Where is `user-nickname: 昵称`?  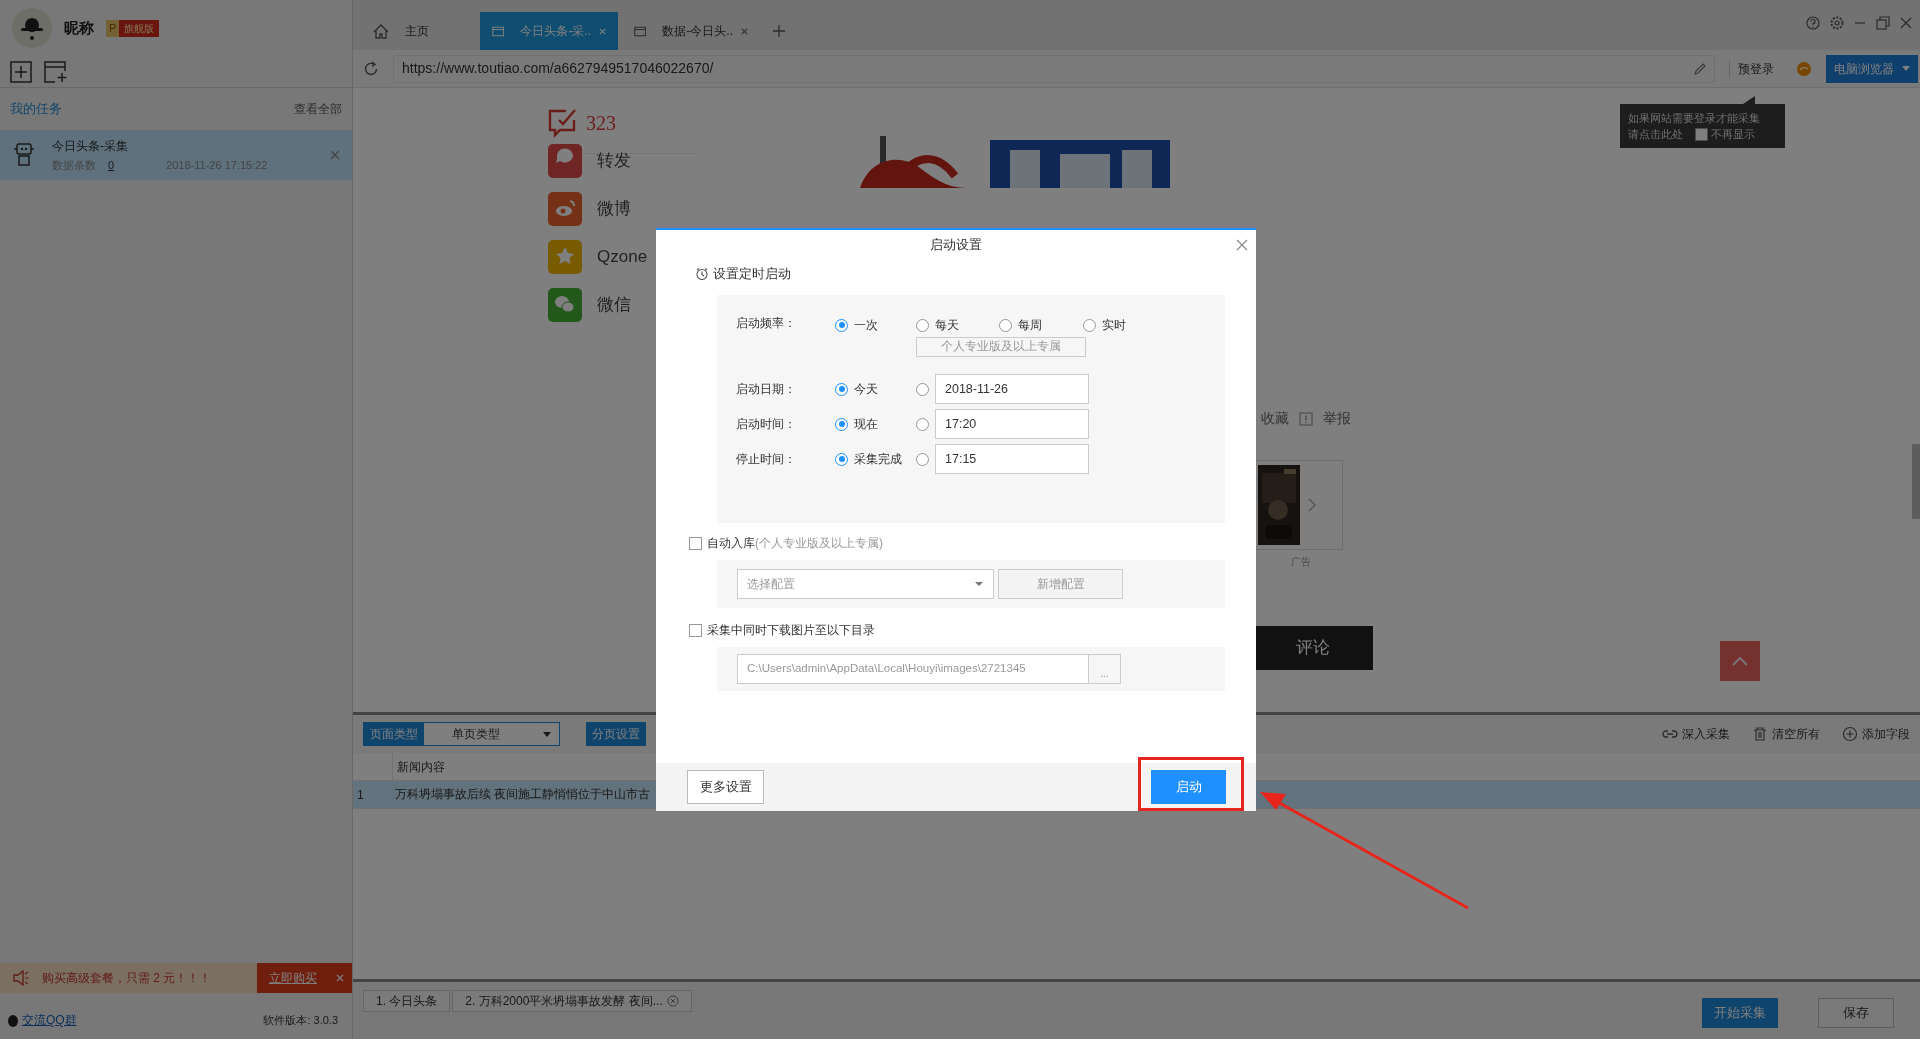
user-nickname: 昵称 is located at coordinates (79, 27).